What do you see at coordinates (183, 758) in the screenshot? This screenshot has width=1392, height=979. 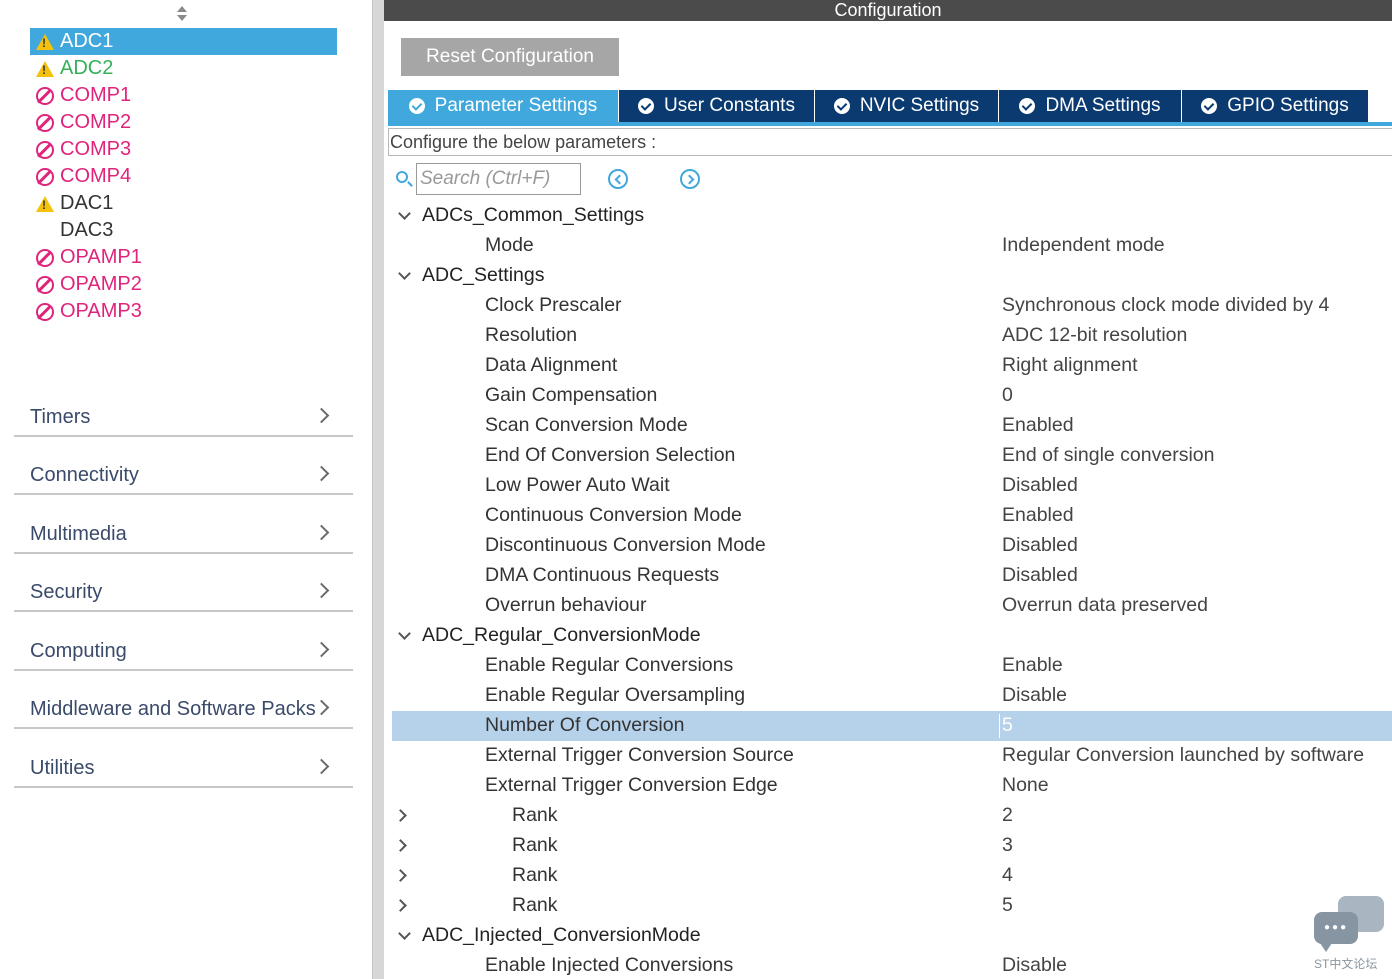 I see `category-item: Utilities` at bounding box center [183, 758].